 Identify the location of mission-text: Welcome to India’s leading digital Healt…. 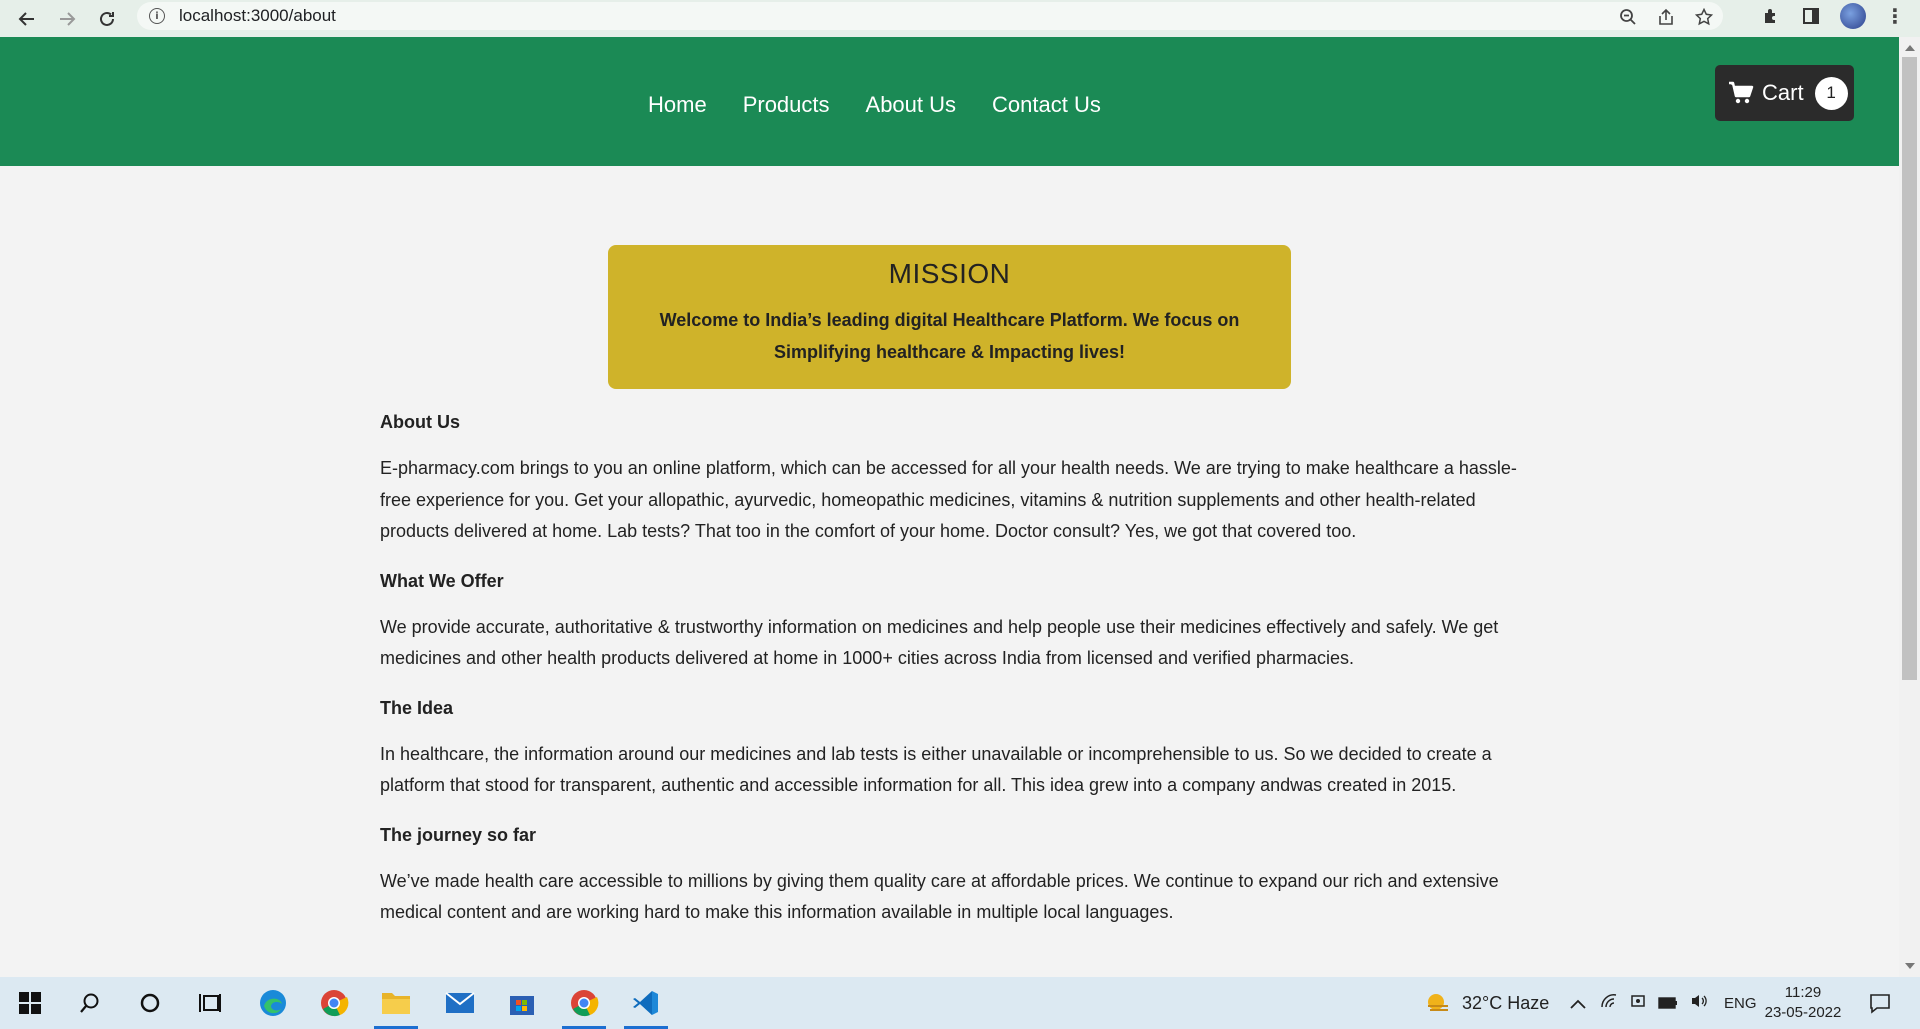
(949, 336).